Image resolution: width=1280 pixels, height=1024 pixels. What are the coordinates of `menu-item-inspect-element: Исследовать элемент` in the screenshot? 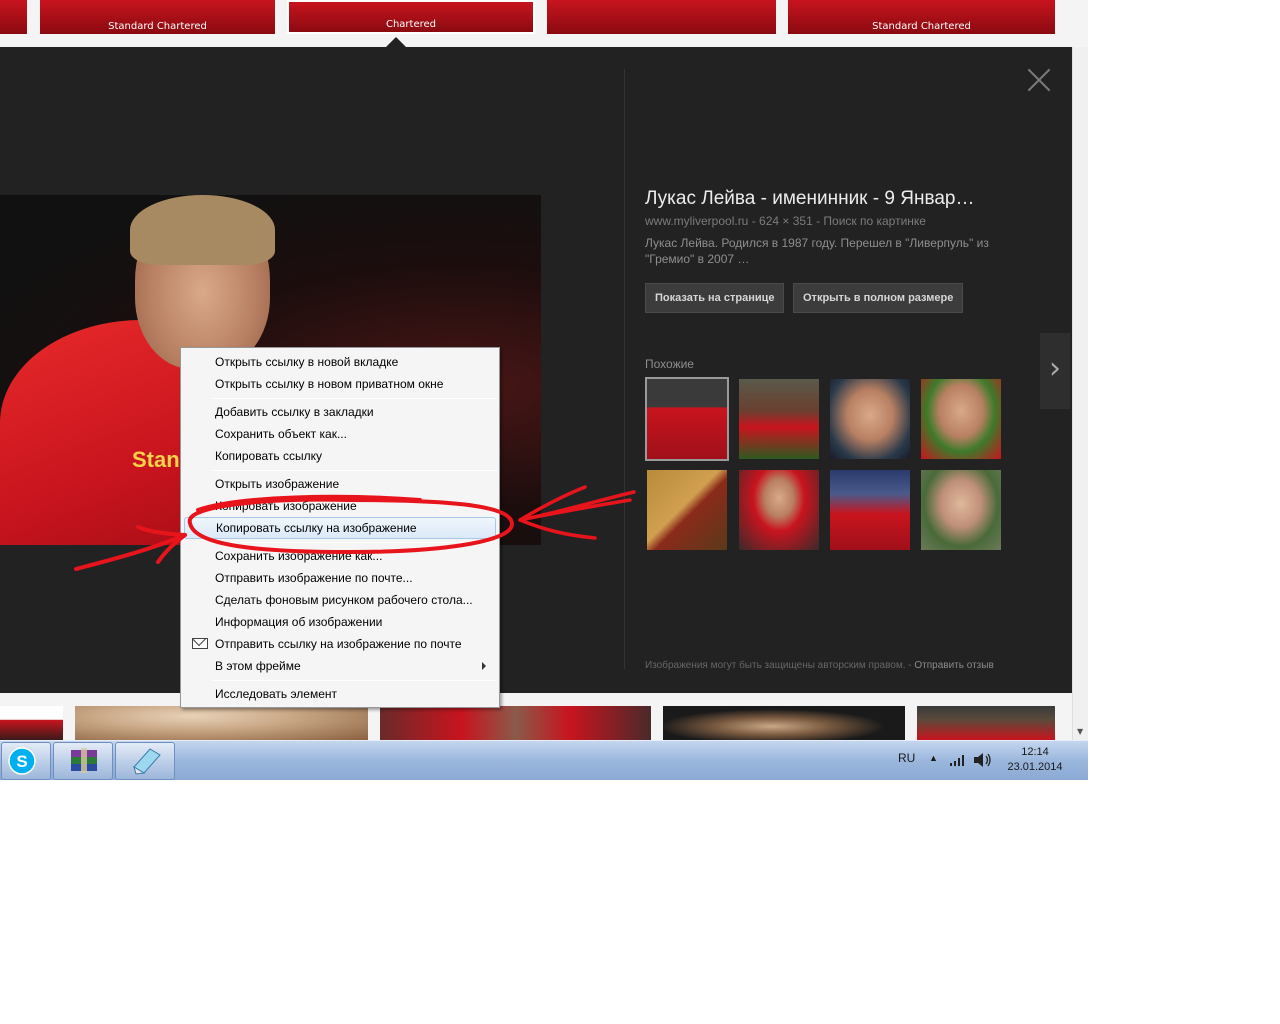 It's located at (340, 694).